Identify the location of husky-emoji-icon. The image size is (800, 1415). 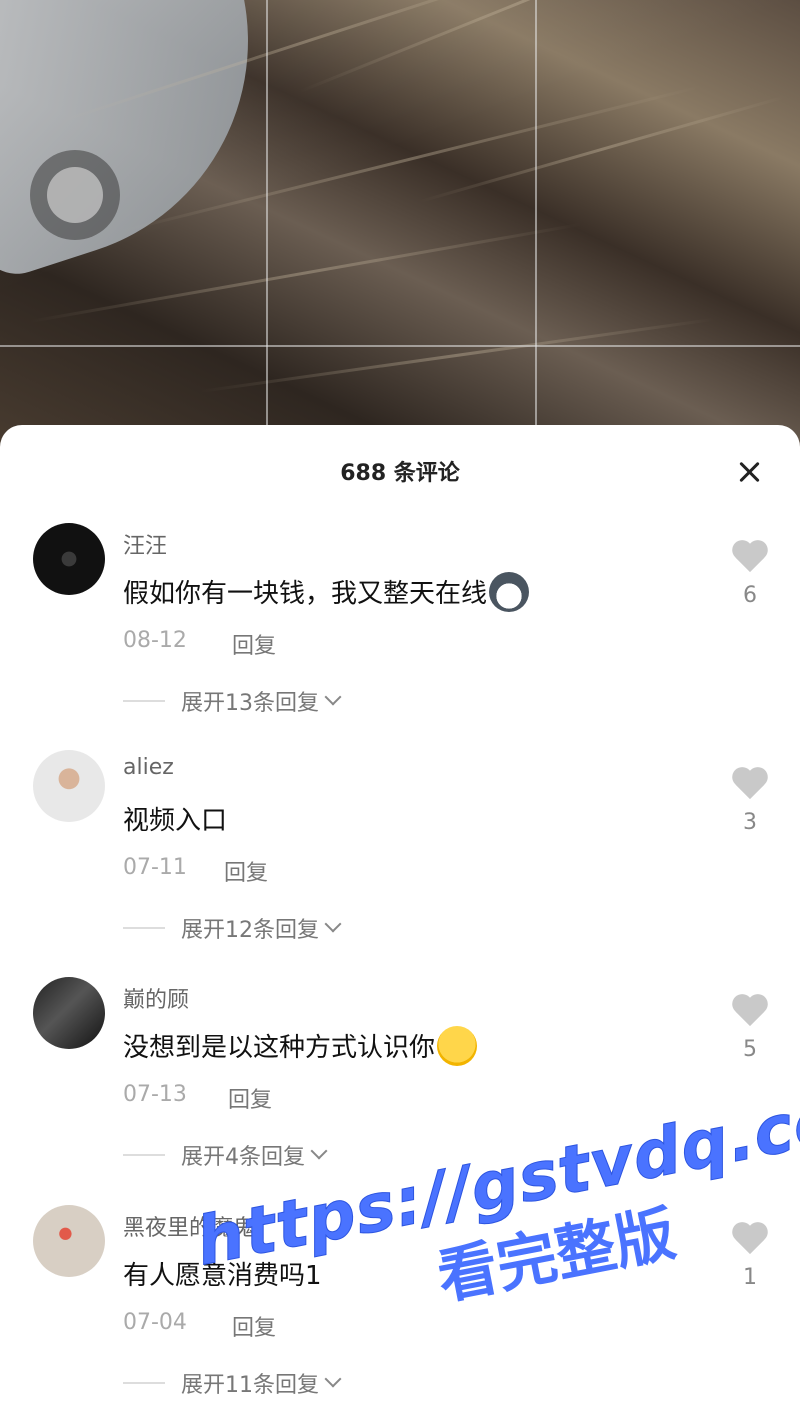
(509, 591).